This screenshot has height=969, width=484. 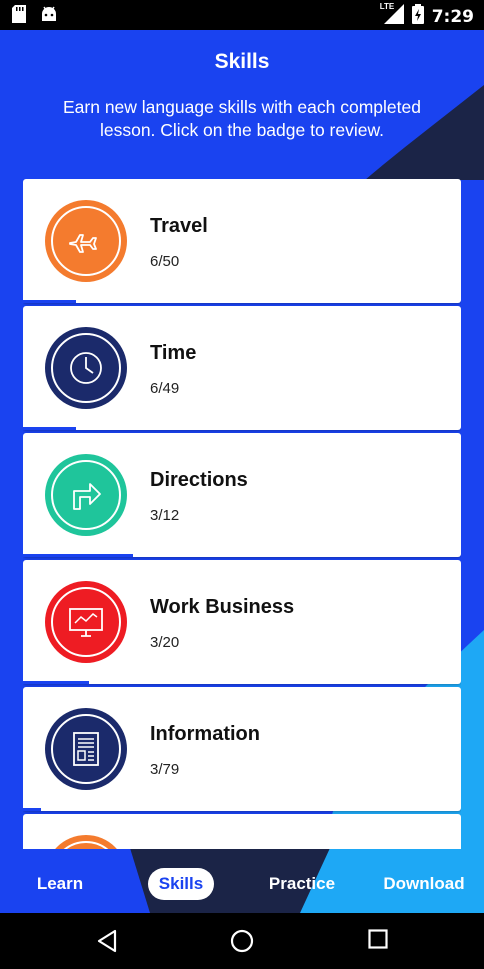 I want to click on skill-progress-count: 3/12, so click(x=165, y=515).